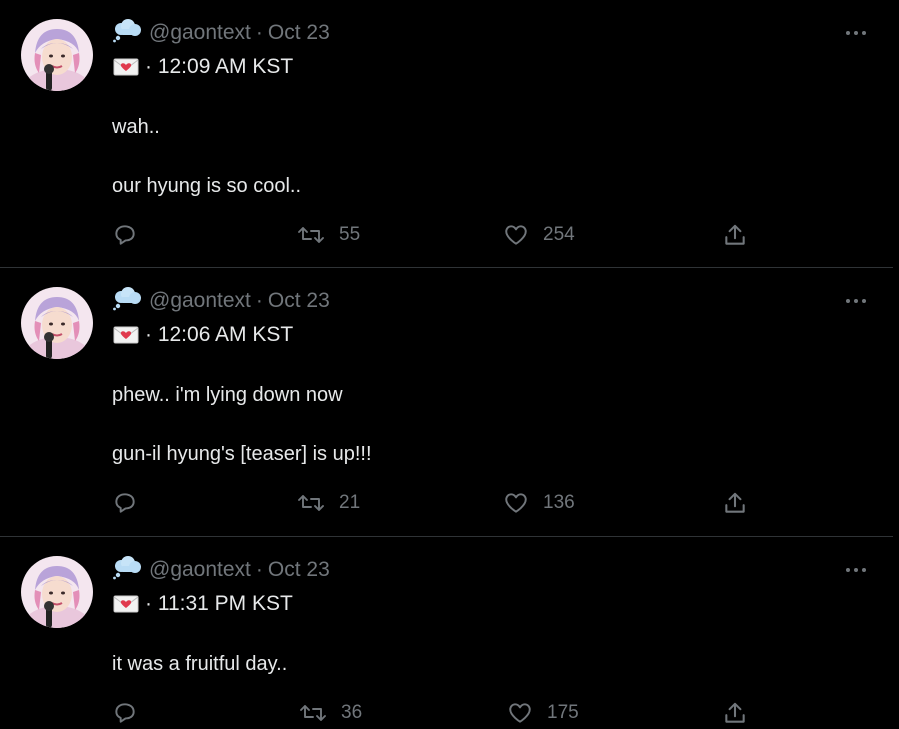 This screenshot has height=729, width=899. I want to click on tweet-text-line: our hyung is so cool.., so click(206, 186).